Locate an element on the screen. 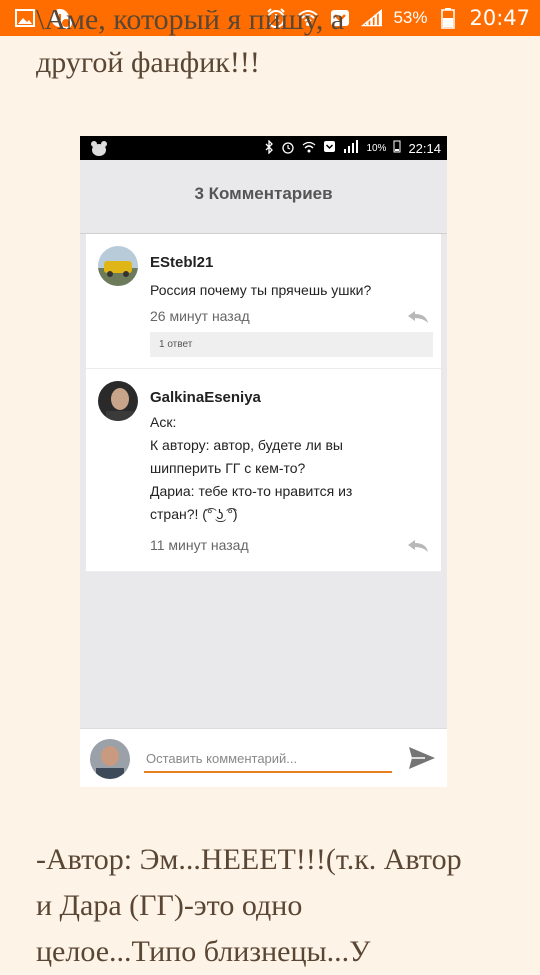 Image resolution: width=540 pixels, height=975 pixels. signal-icon is located at coordinates (351, 148).